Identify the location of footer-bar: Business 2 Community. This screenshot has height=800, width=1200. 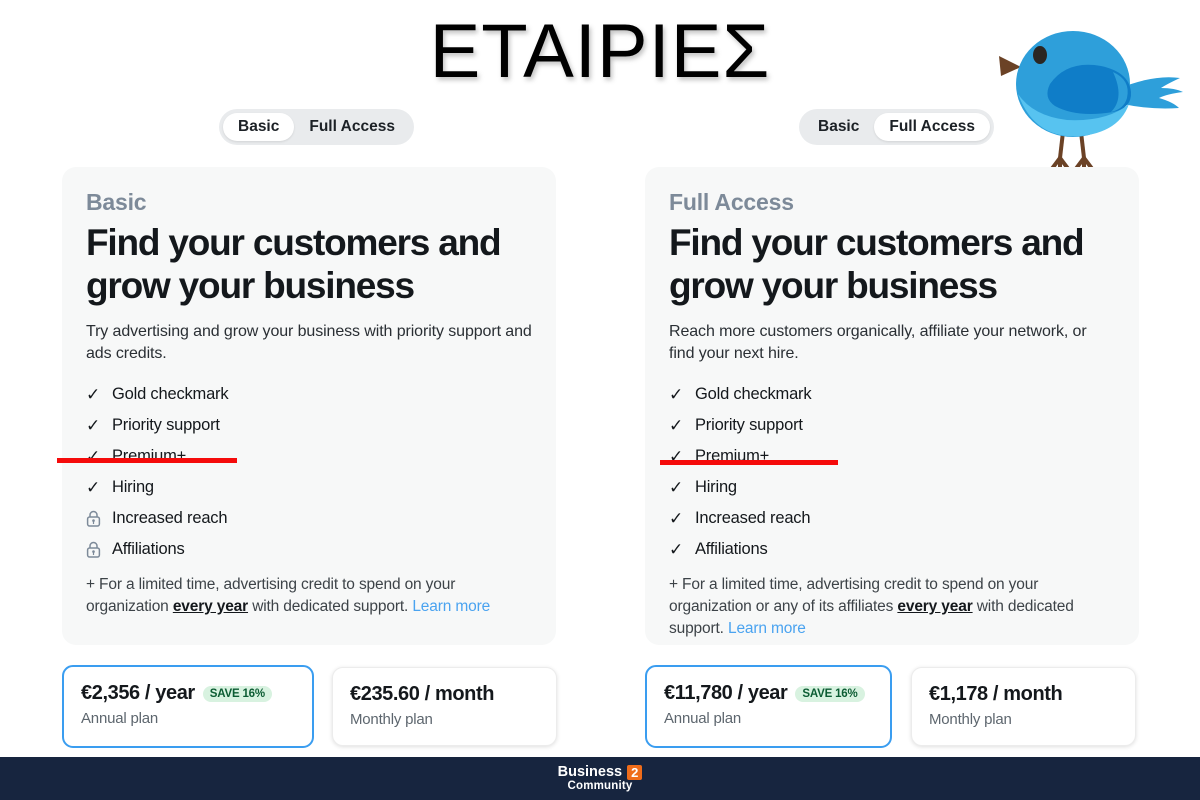
(600, 778).